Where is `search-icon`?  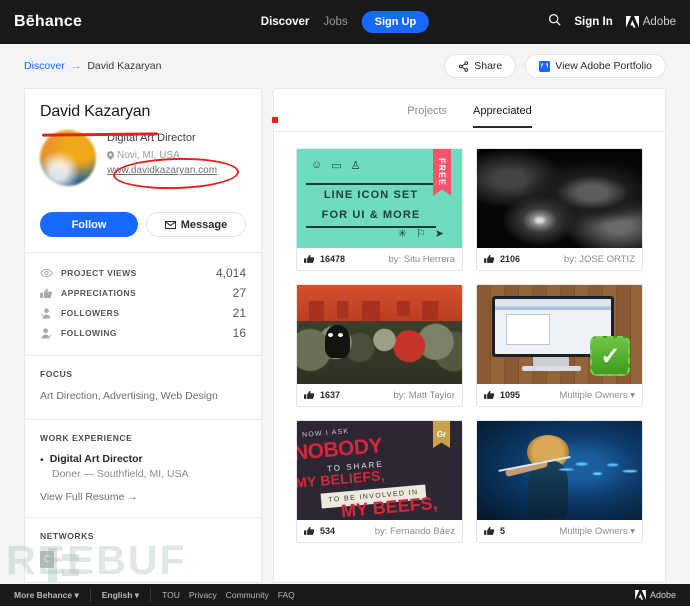
search-icon is located at coordinates (555, 22).